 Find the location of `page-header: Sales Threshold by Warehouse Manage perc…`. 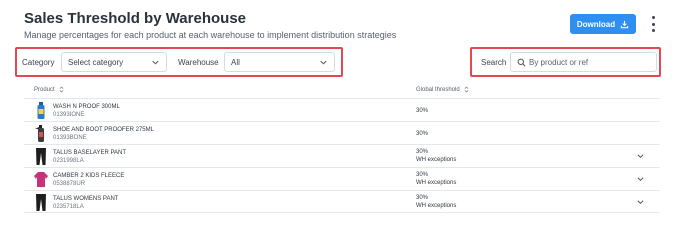

page-header: Sales Threshold by Warehouse Manage perc… is located at coordinates (210, 25).